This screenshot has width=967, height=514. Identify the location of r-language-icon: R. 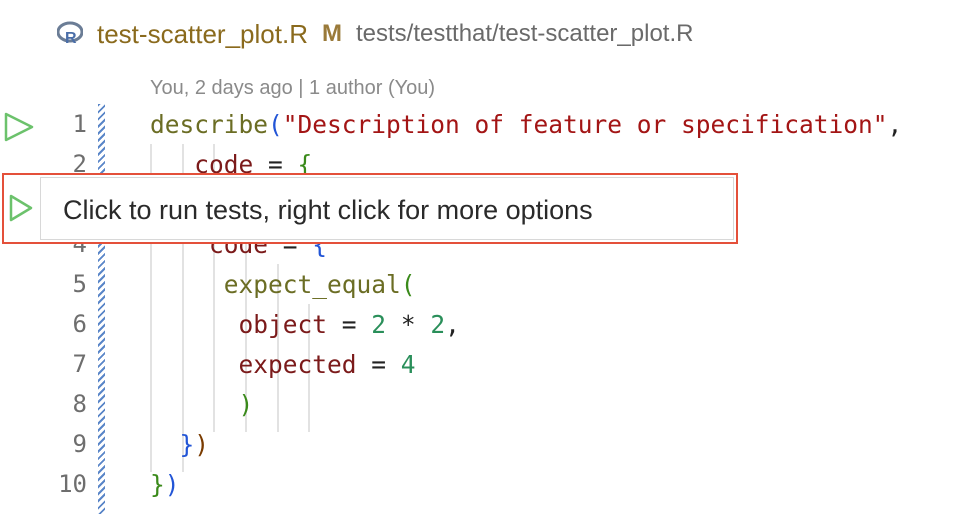
(70, 34).